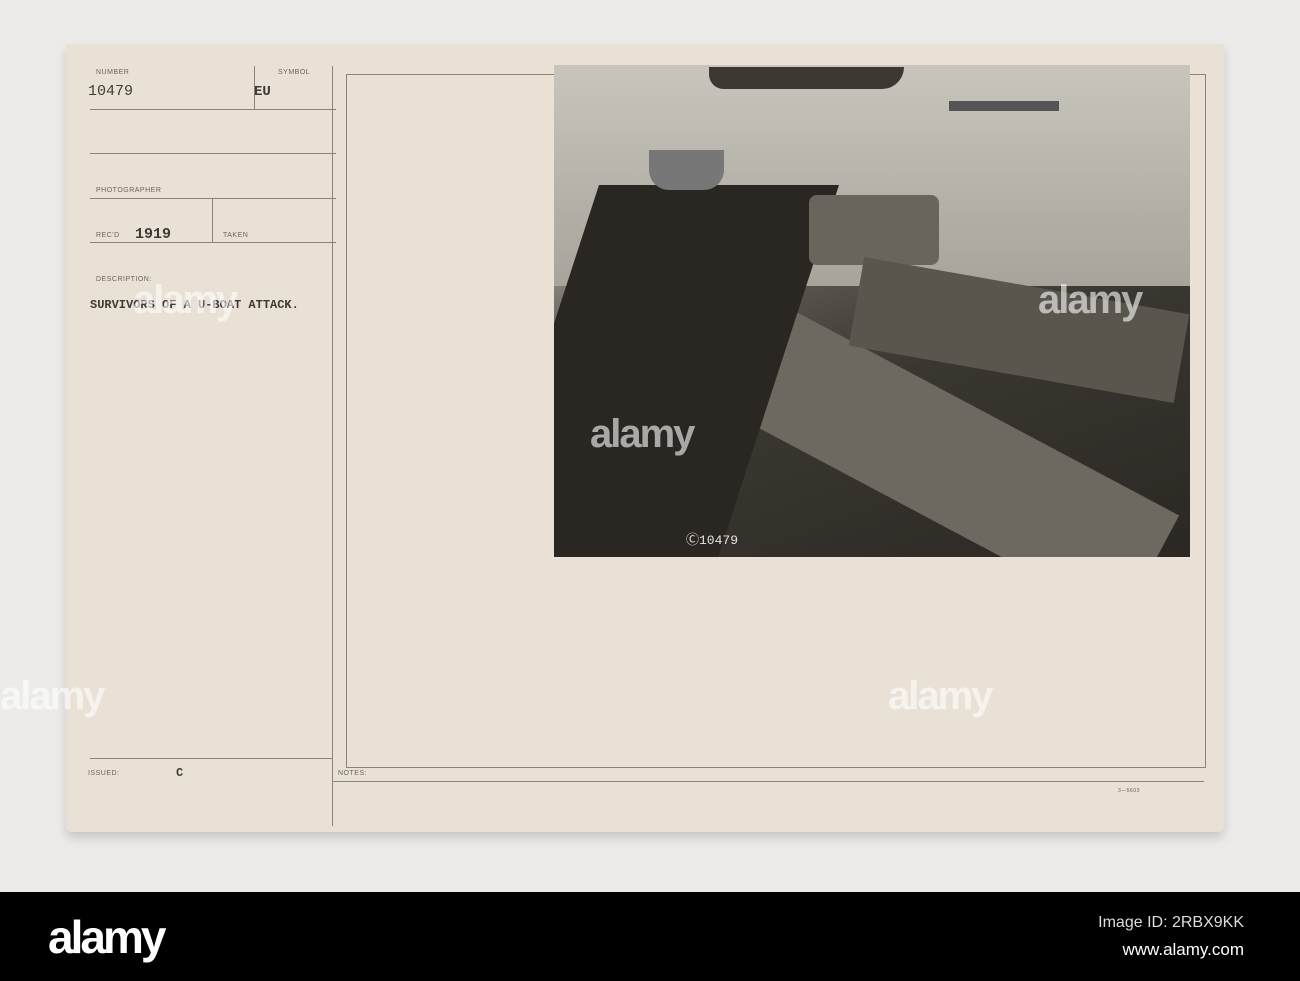  I want to click on recd-label: REC'D, so click(108, 235).